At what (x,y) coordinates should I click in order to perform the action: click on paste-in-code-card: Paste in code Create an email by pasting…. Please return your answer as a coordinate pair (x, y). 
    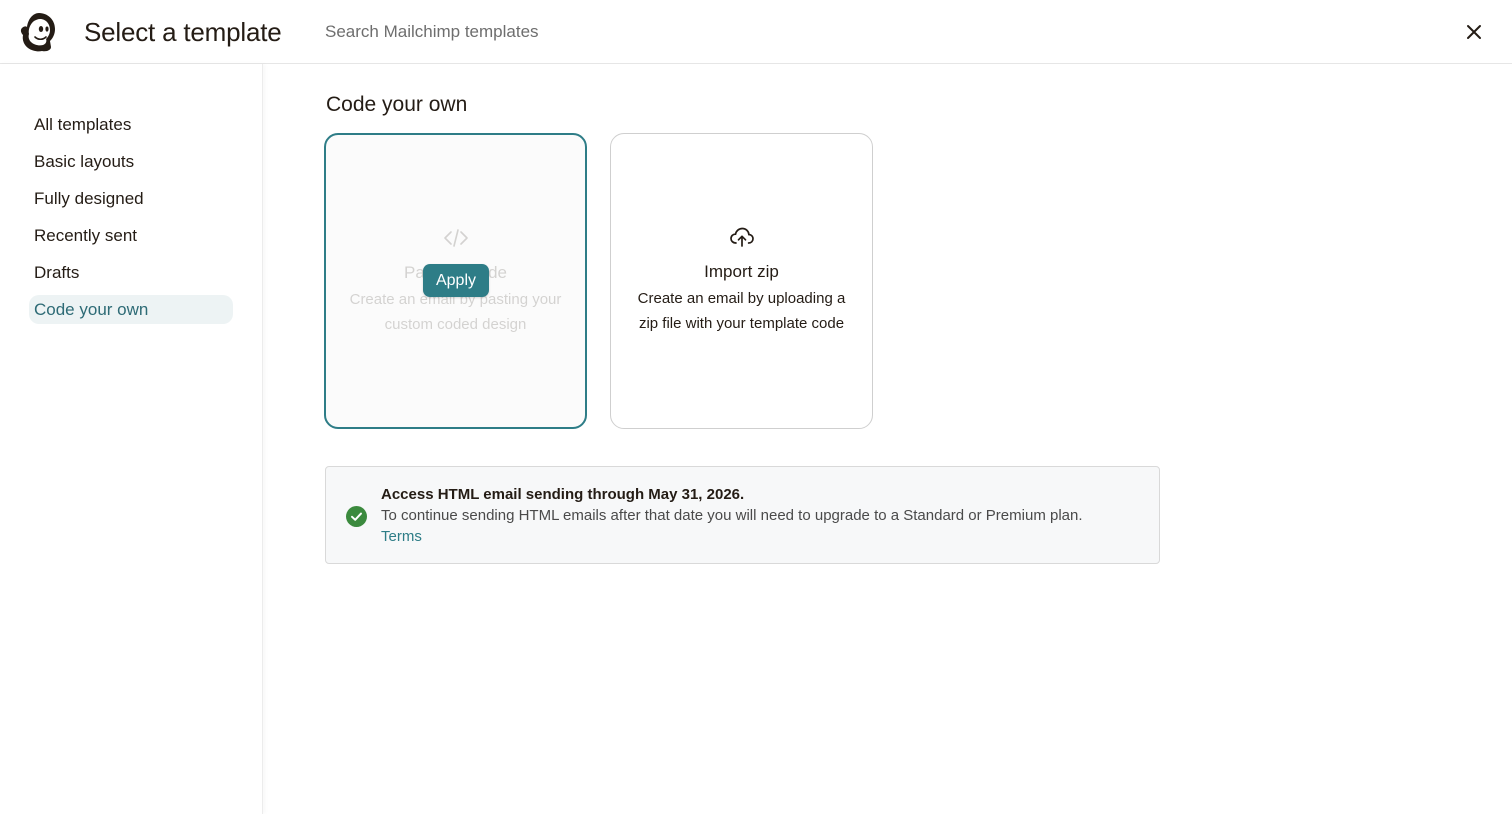
    Looking at the image, I should click on (455, 281).